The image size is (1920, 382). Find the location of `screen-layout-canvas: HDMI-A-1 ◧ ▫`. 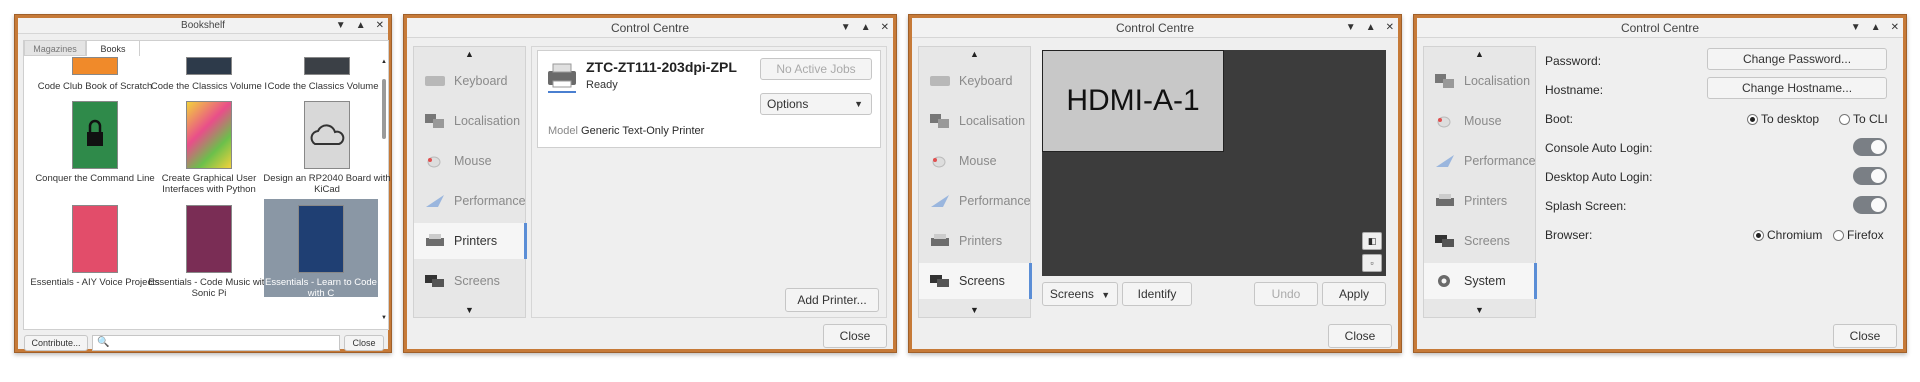

screen-layout-canvas: HDMI-A-1 ◧ ▫ is located at coordinates (1214, 163).